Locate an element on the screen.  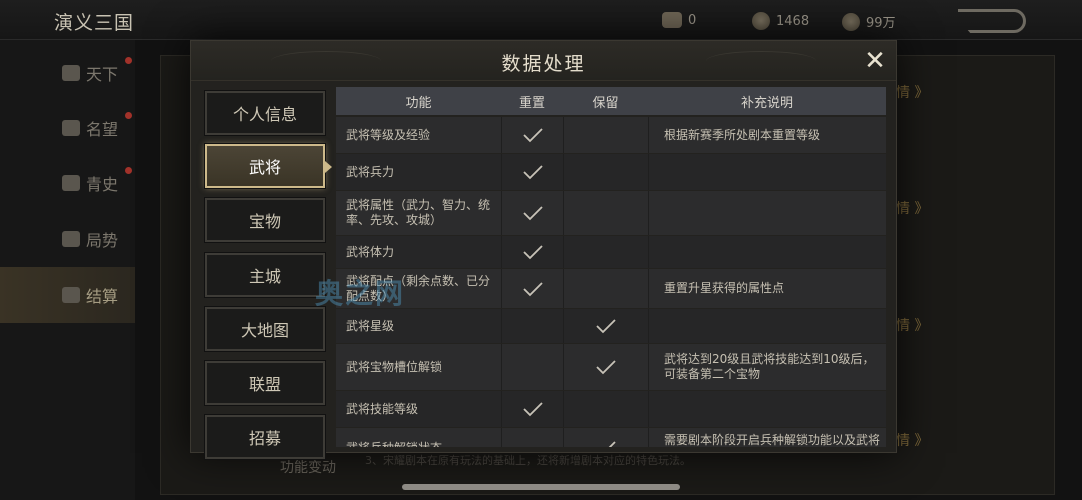
table-row: 武将配点（剩余点数、已分配点数） 重置升星获得的属性点 is located at coordinates (611, 288).